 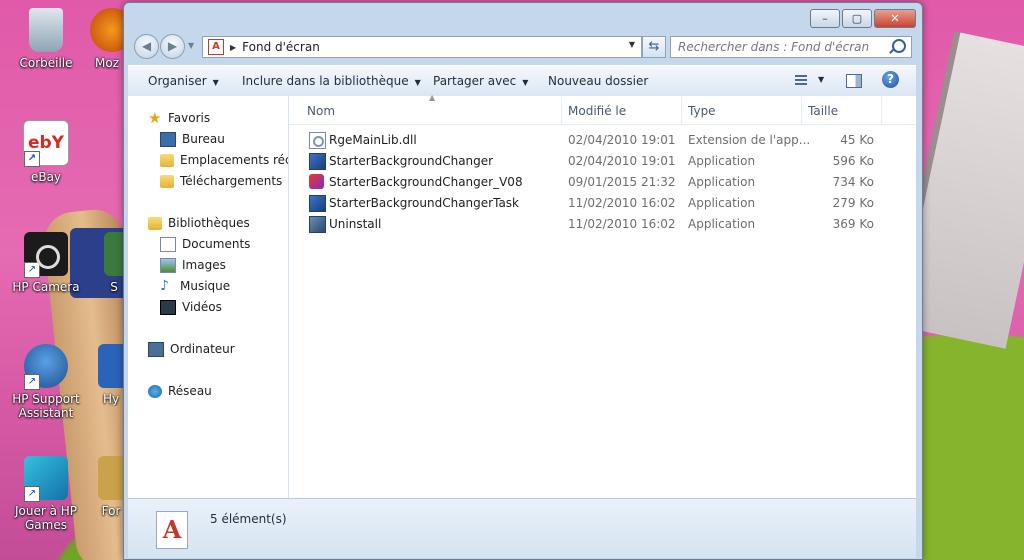 What do you see at coordinates (248, 519) in the screenshot?
I see `item-count: 5 élément(s)` at bounding box center [248, 519].